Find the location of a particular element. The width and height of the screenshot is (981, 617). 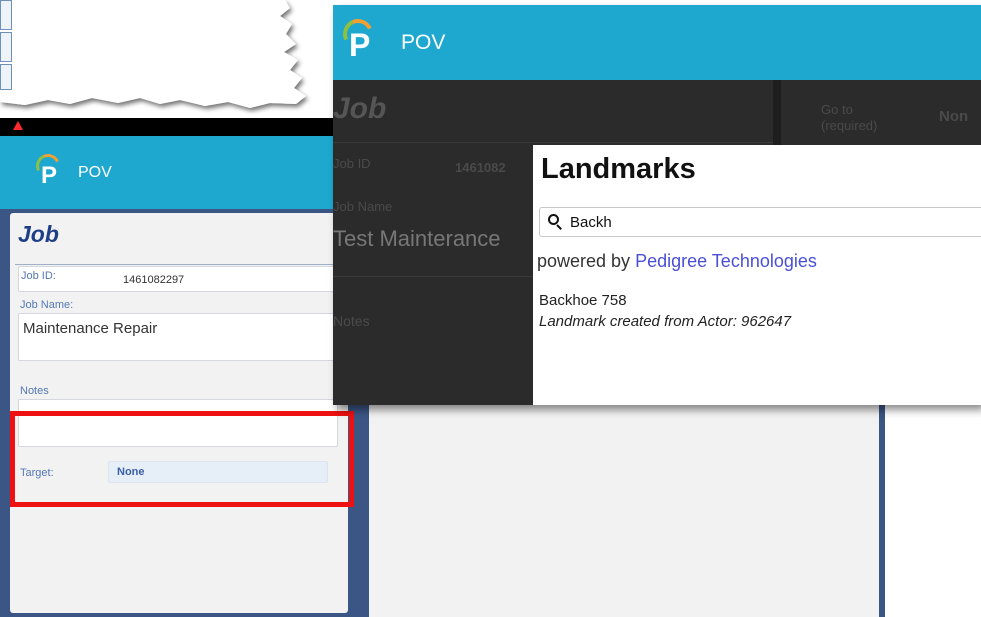

torn-paper-shape is located at coordinates (153, 54).